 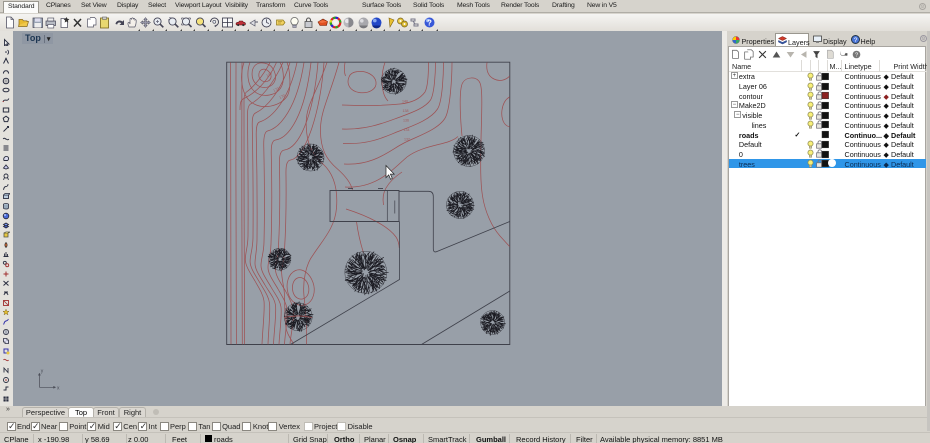 What do you see at coordinates (406, 121) in the screenshot?
I see `svg-text: 136` at bounding box center [406, 121].